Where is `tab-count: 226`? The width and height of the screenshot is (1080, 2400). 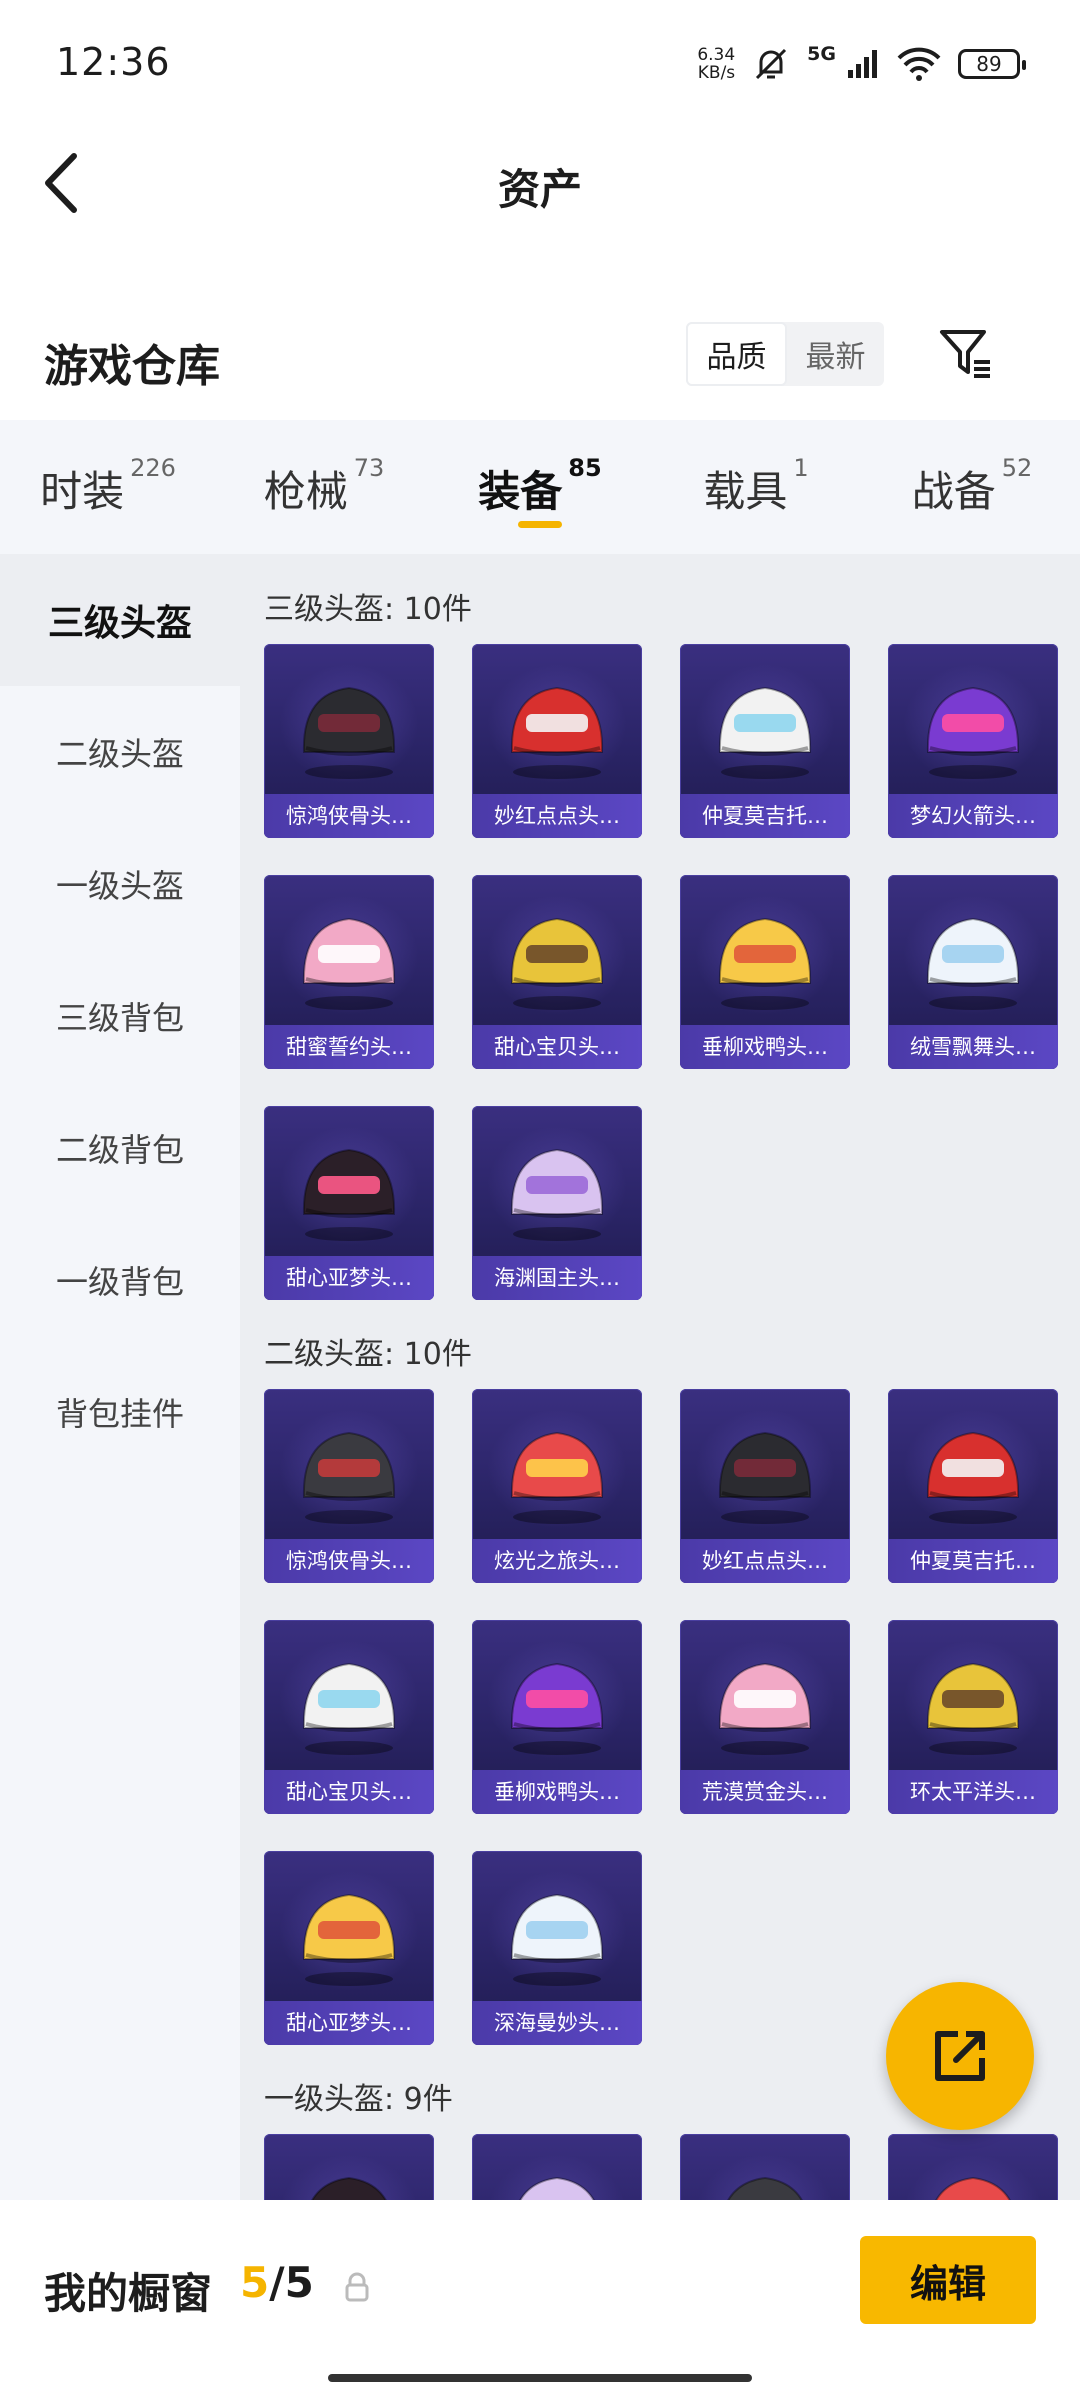 tab-count: 226 is located at coordinates (153, 468).